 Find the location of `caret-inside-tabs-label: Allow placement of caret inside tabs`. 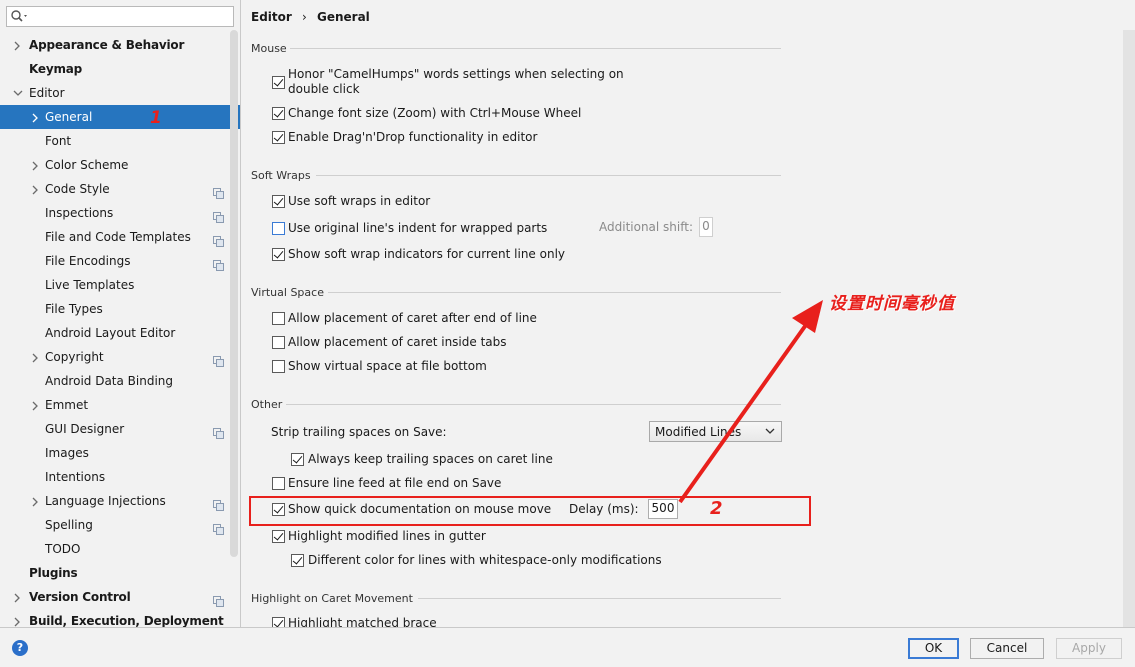

caret-inside-tabs-label: Allow placement of caret inside tabs is located at coordinates (397, 342).